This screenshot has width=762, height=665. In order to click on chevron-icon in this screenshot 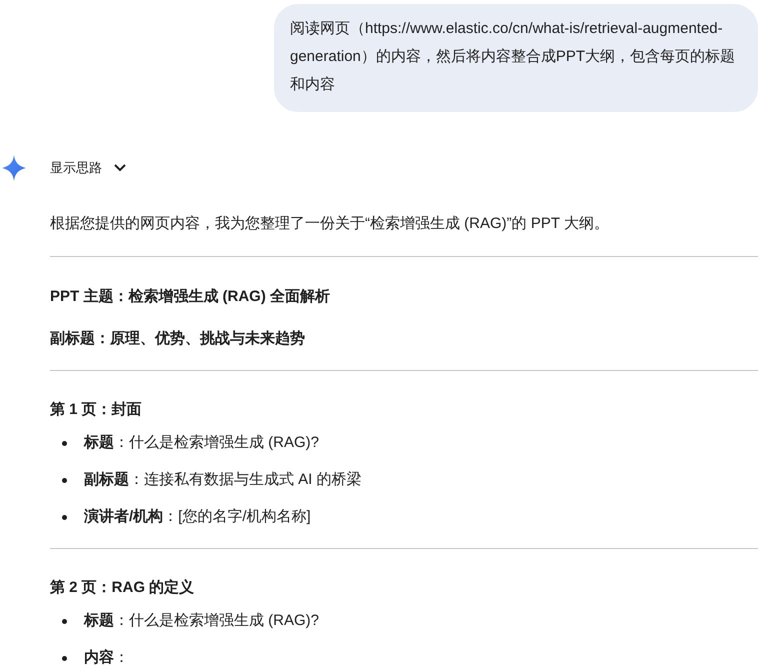, I will do `click(120, 168)`.